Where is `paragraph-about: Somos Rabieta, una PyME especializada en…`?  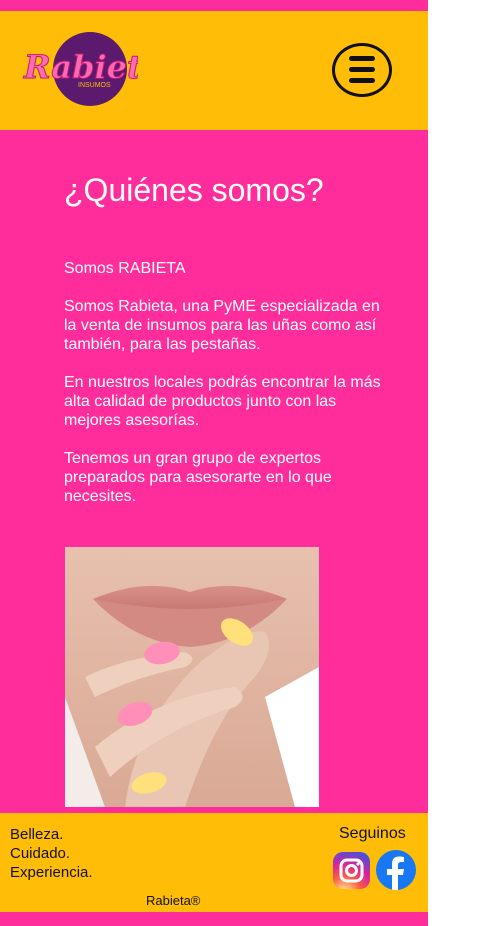
paragraph-about: Somos Rabieta, una PyME especializada en… is located at coordinates (222, 325).